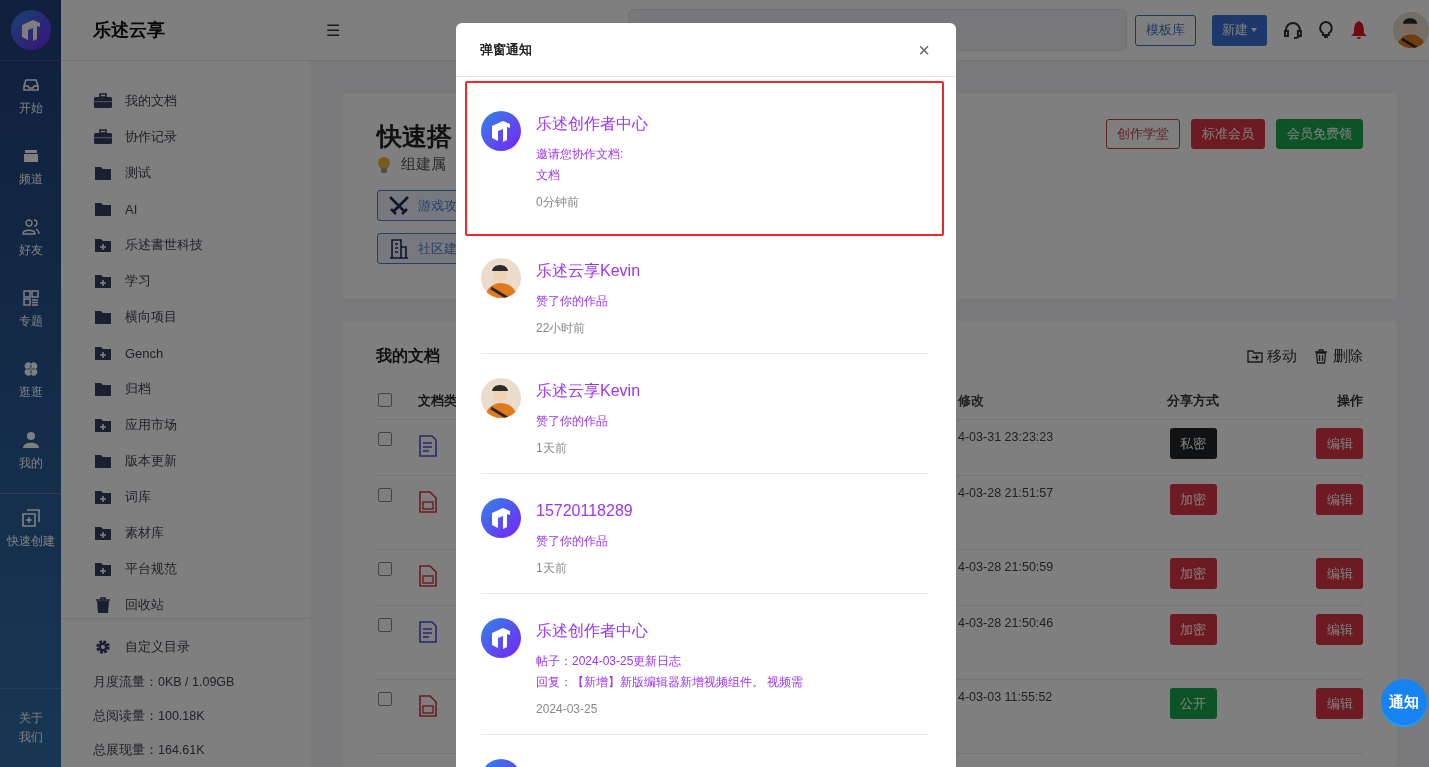 The width and height of the screenshot is (1429, 767). What do you see at coordinates (971, 400) in the screenshot?
I see `column-header: 修改` at bounding box center [971, 400].